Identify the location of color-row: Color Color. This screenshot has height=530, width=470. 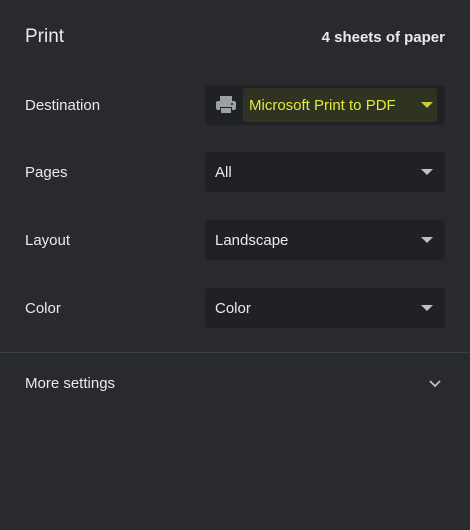
(235, 308).